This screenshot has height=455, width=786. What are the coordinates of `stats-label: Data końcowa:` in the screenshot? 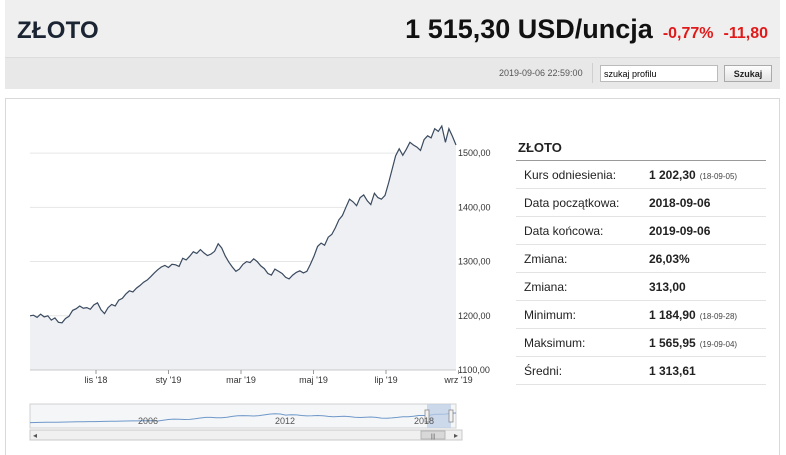 It's located at (564, 230).